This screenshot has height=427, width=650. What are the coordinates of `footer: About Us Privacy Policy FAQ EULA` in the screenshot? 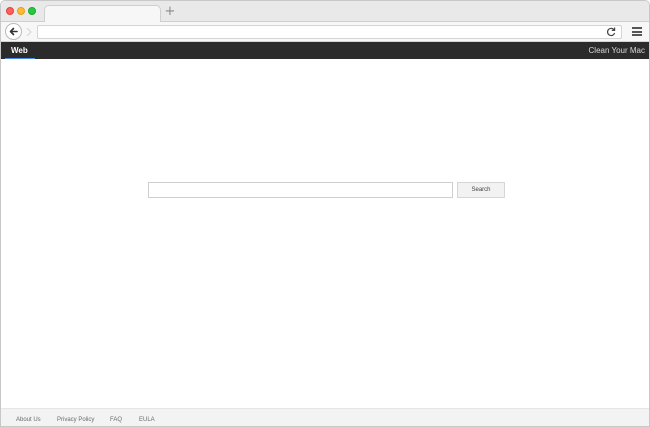 It's located at (325, 417).